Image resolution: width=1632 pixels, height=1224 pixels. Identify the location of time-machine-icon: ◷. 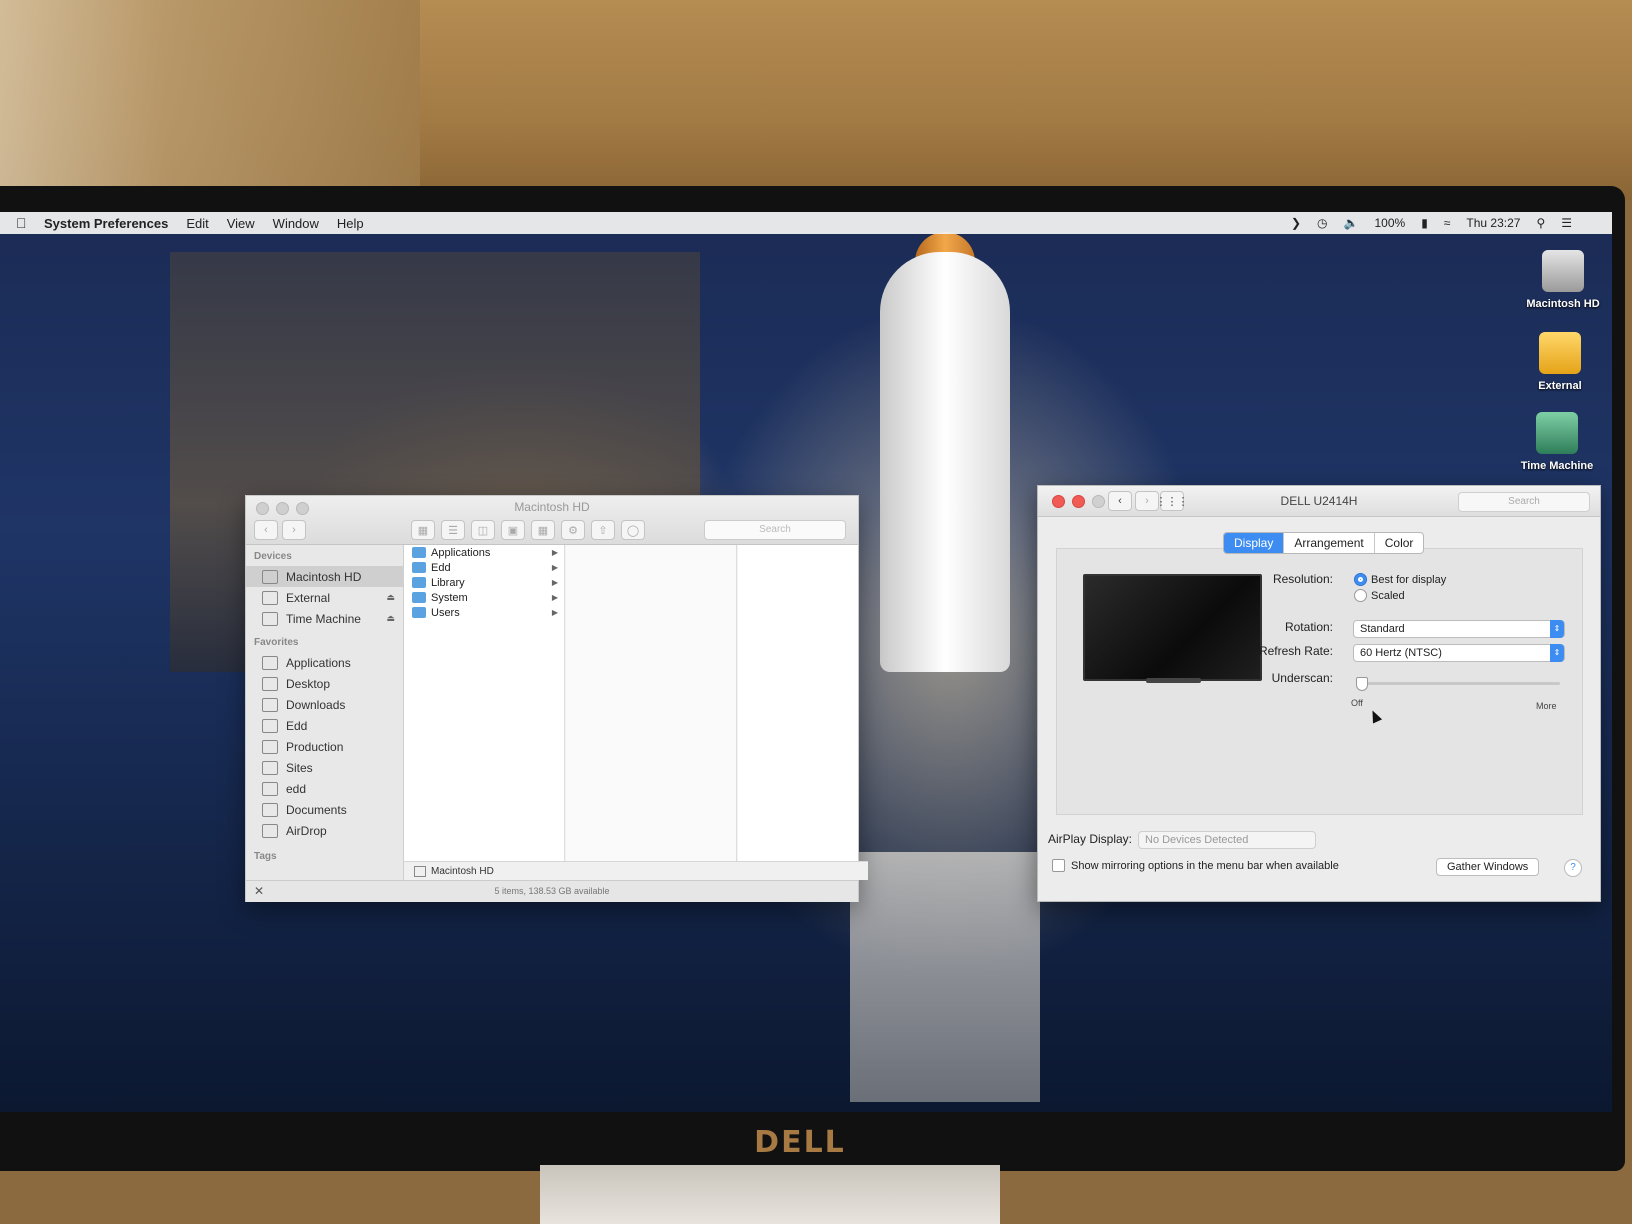
(1322, 223).